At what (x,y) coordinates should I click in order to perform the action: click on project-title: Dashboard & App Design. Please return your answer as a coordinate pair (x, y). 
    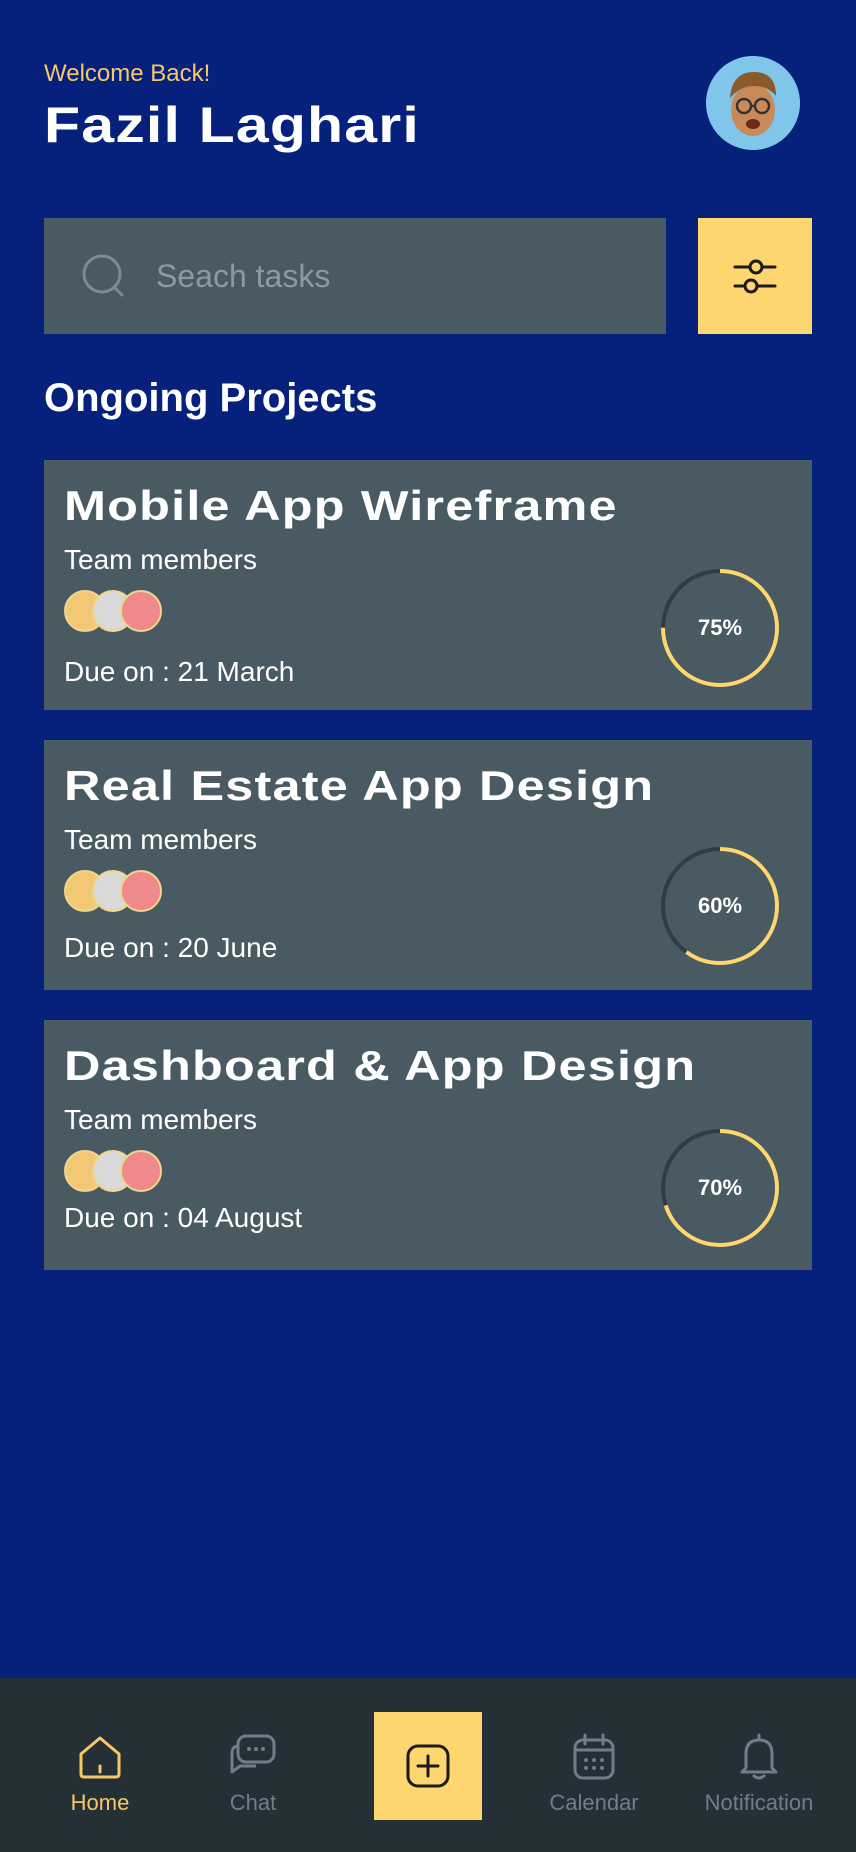
    Looking at the image, I should click on (380, 1065).